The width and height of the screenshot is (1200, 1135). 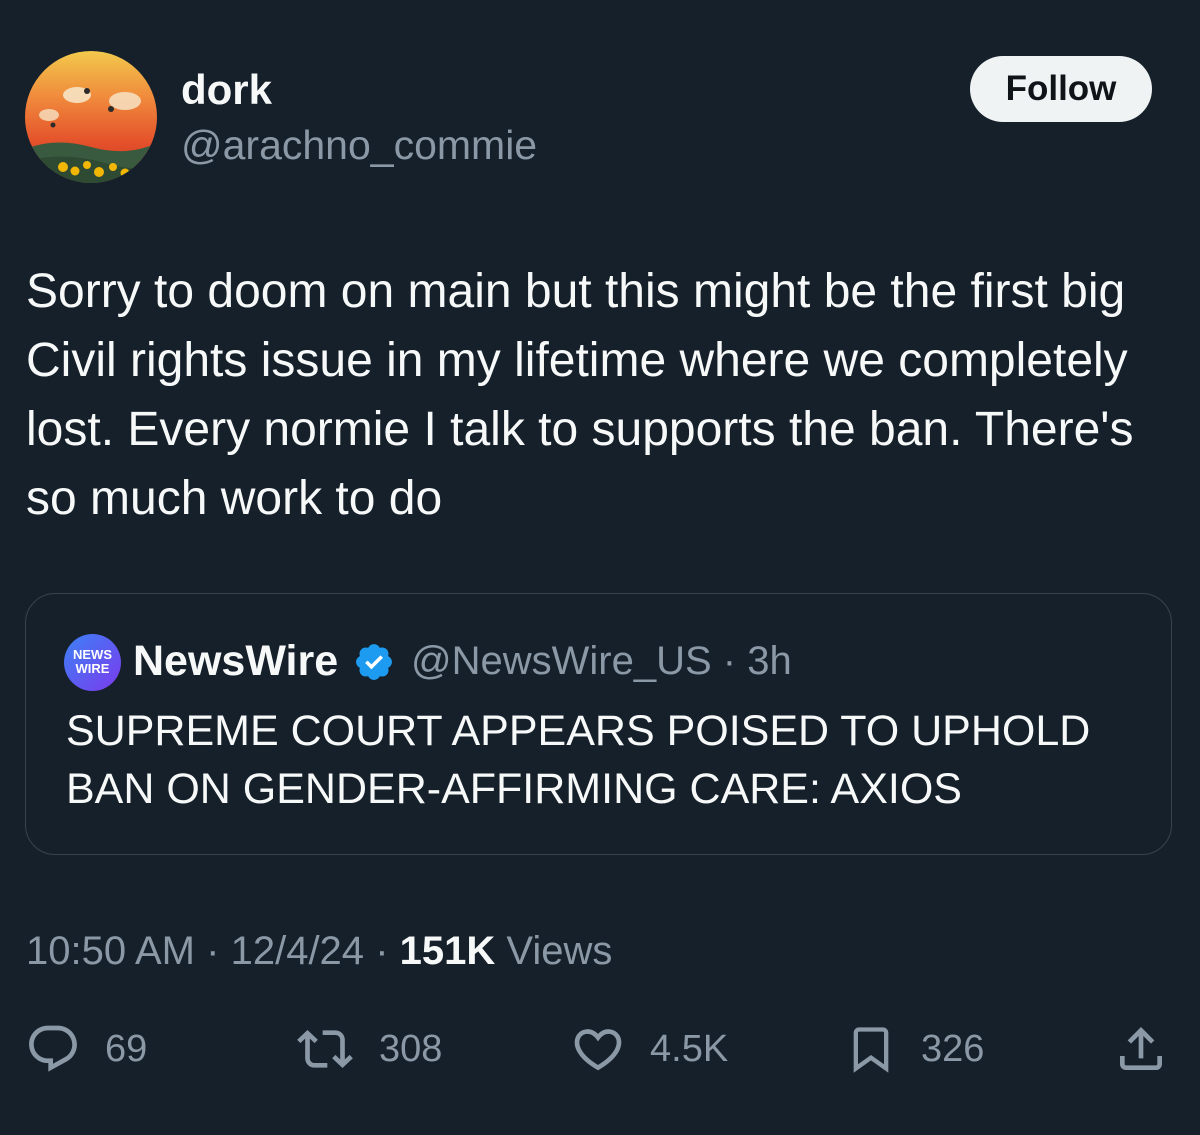 I want to click on heart-icon, so click(x=598, y=1050).